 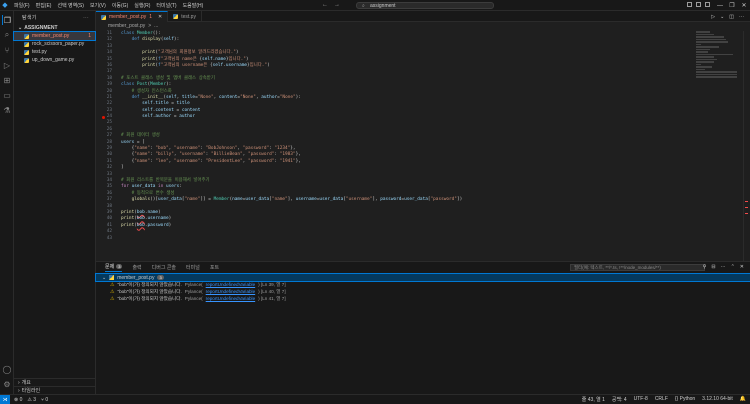 I want to click on remote-indicator-icon: ⋊, so click(x=5, y=399).